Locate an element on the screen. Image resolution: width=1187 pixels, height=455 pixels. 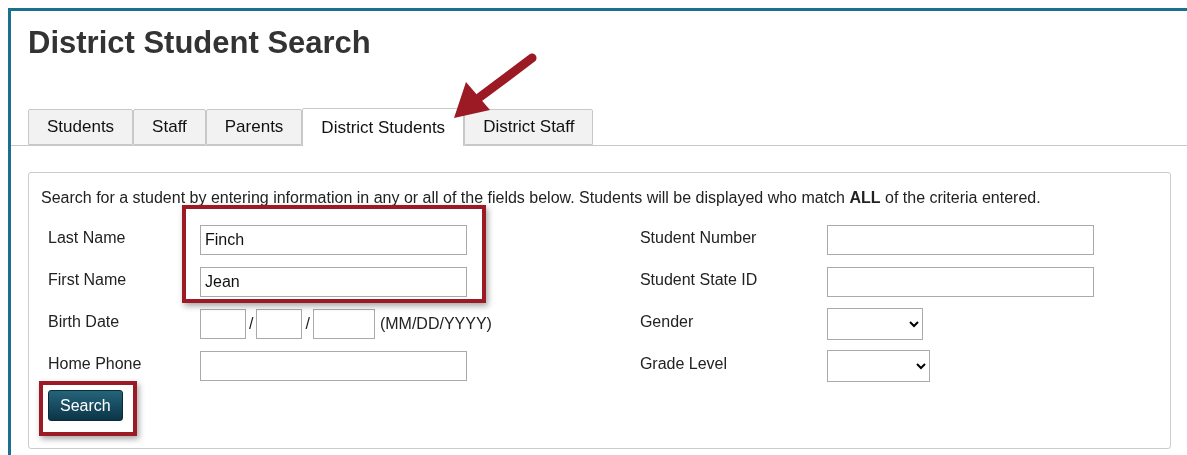
tab: Staff is located at coordinates (169, 127).